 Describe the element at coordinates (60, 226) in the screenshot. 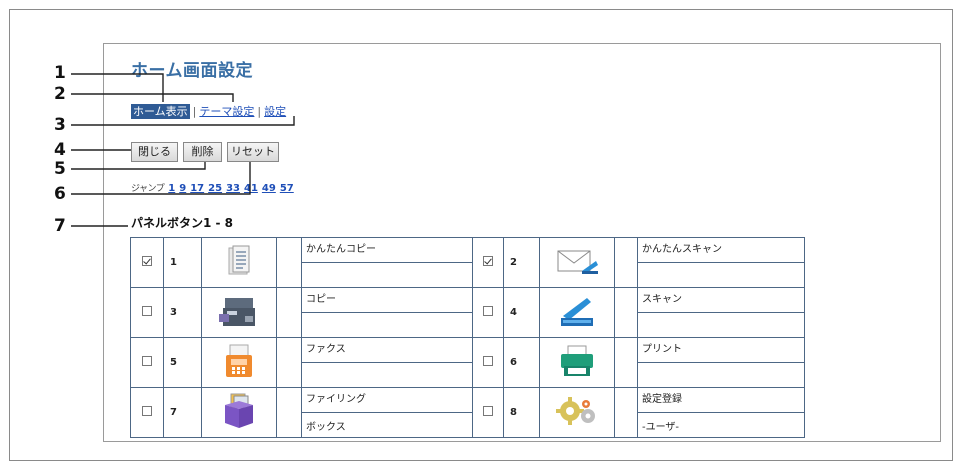

I see `callout-number: 7` at that location.